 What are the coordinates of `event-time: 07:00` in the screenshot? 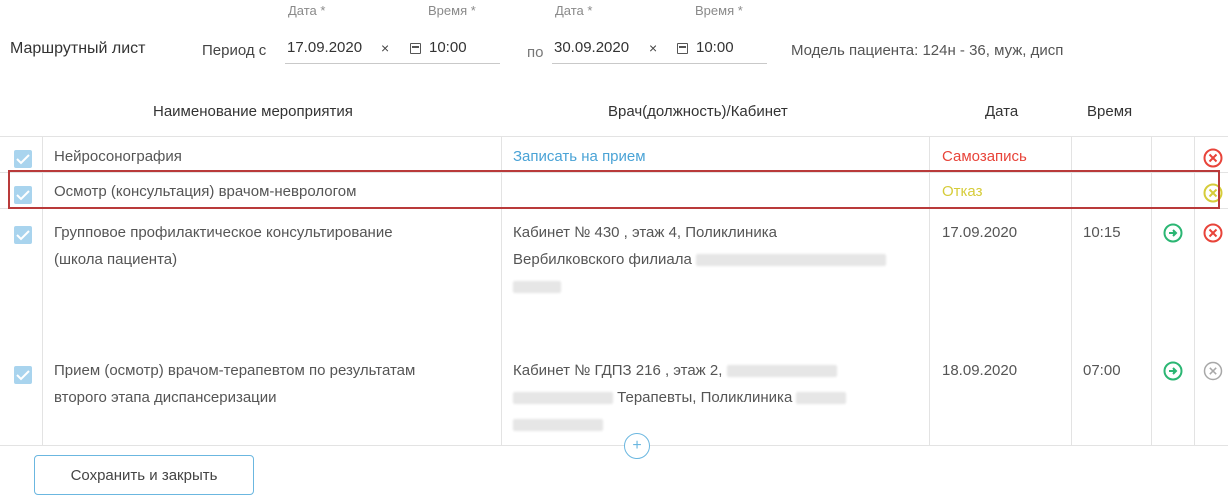 It's located at (1102, 370).